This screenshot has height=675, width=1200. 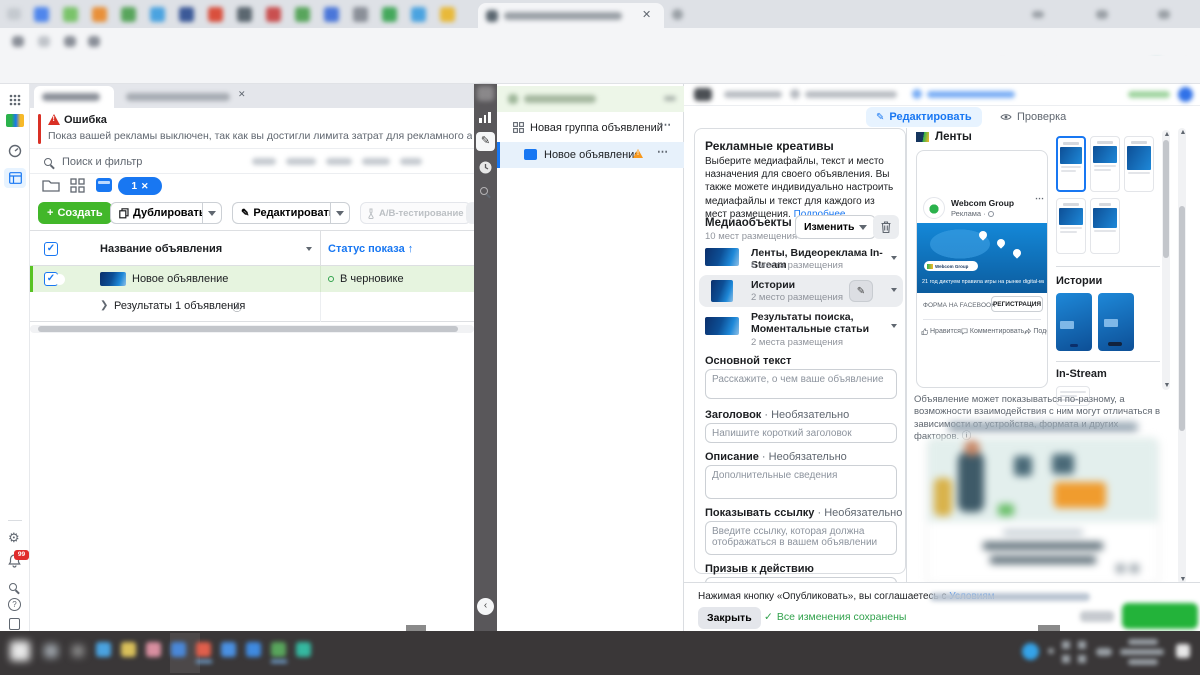 I want to click on publish-button-blurred, so click(x=1160, y=616).